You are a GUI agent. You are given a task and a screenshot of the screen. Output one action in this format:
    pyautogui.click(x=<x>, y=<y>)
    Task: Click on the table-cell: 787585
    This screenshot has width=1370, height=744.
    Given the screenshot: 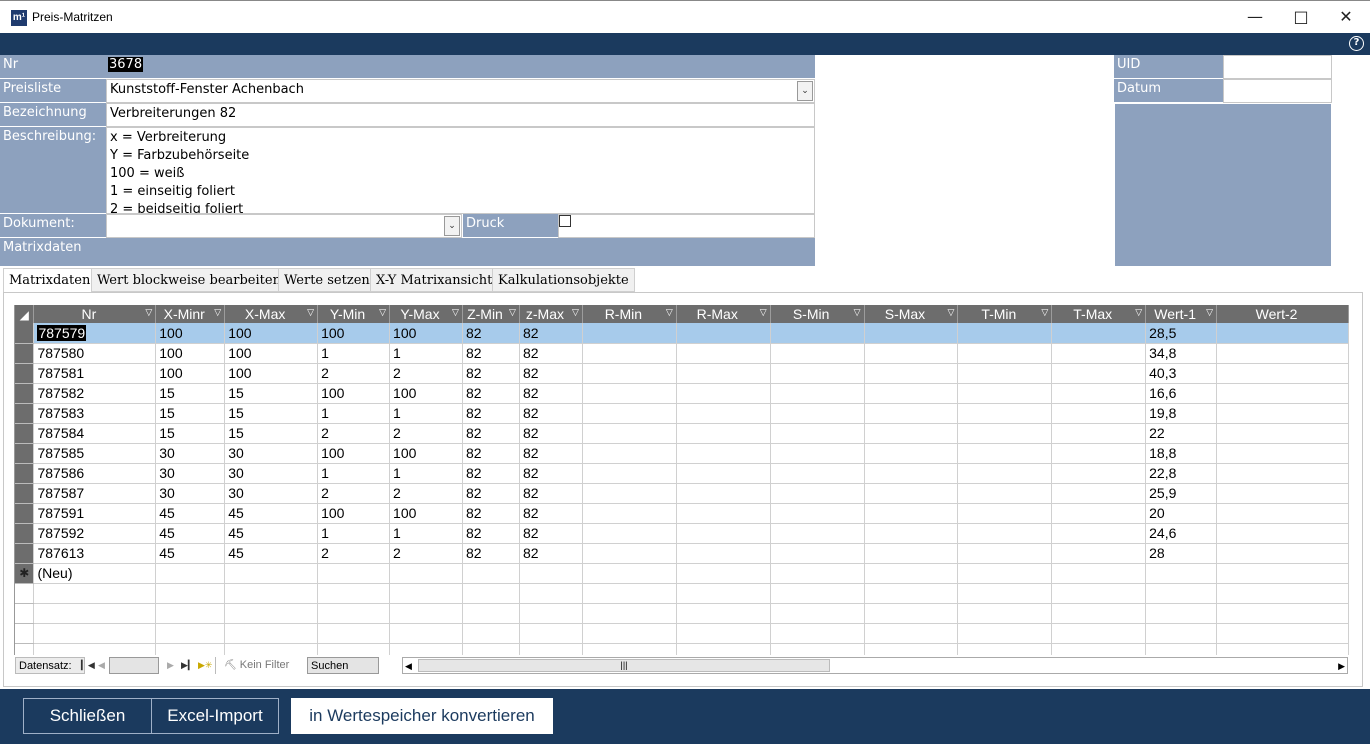 What is the action you would take?
    pyautogui.click(x=95, y=453)
    